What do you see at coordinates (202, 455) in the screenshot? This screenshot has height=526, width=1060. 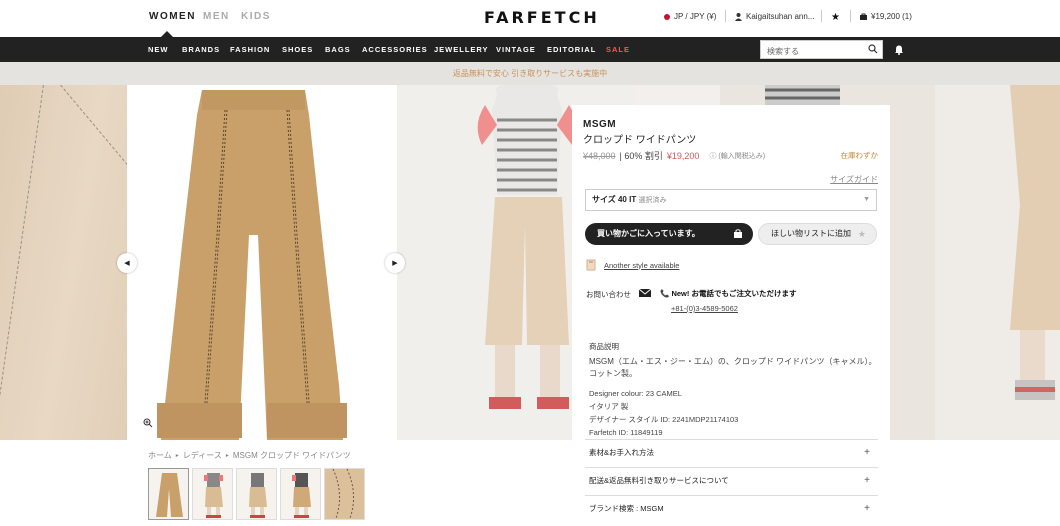 I see `breadcrumb-ladies: レディース` at bounding box center [202, 455].